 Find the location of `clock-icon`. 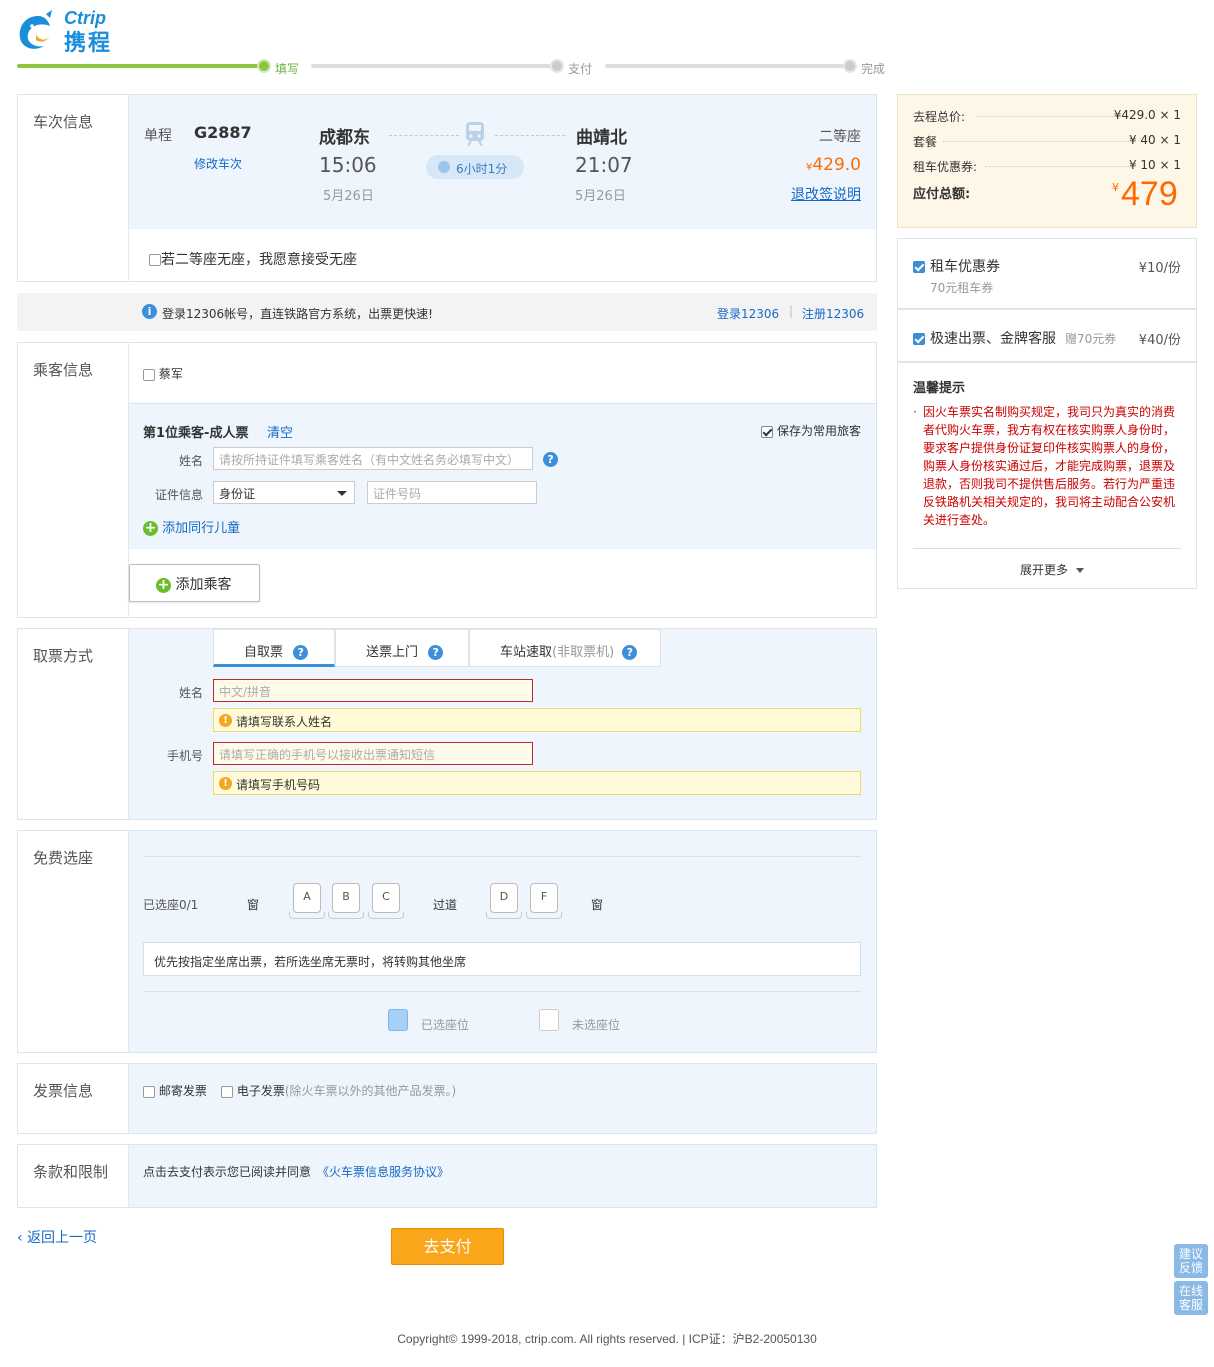

clock-icon is located at coordinates (444, 167).